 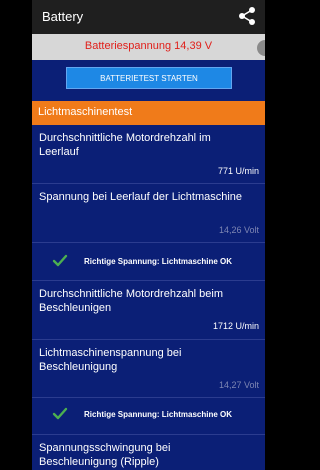 I want to click on app-title: Battery, so click(x=63, y=16).